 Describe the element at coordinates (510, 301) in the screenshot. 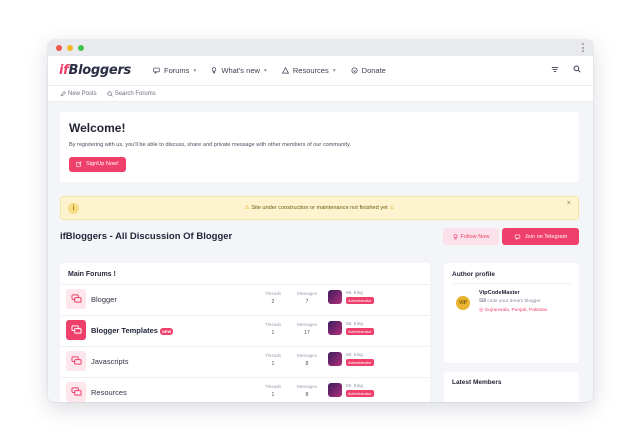

I see `author-tagline: ⌨ code your dream blogger` at that location.